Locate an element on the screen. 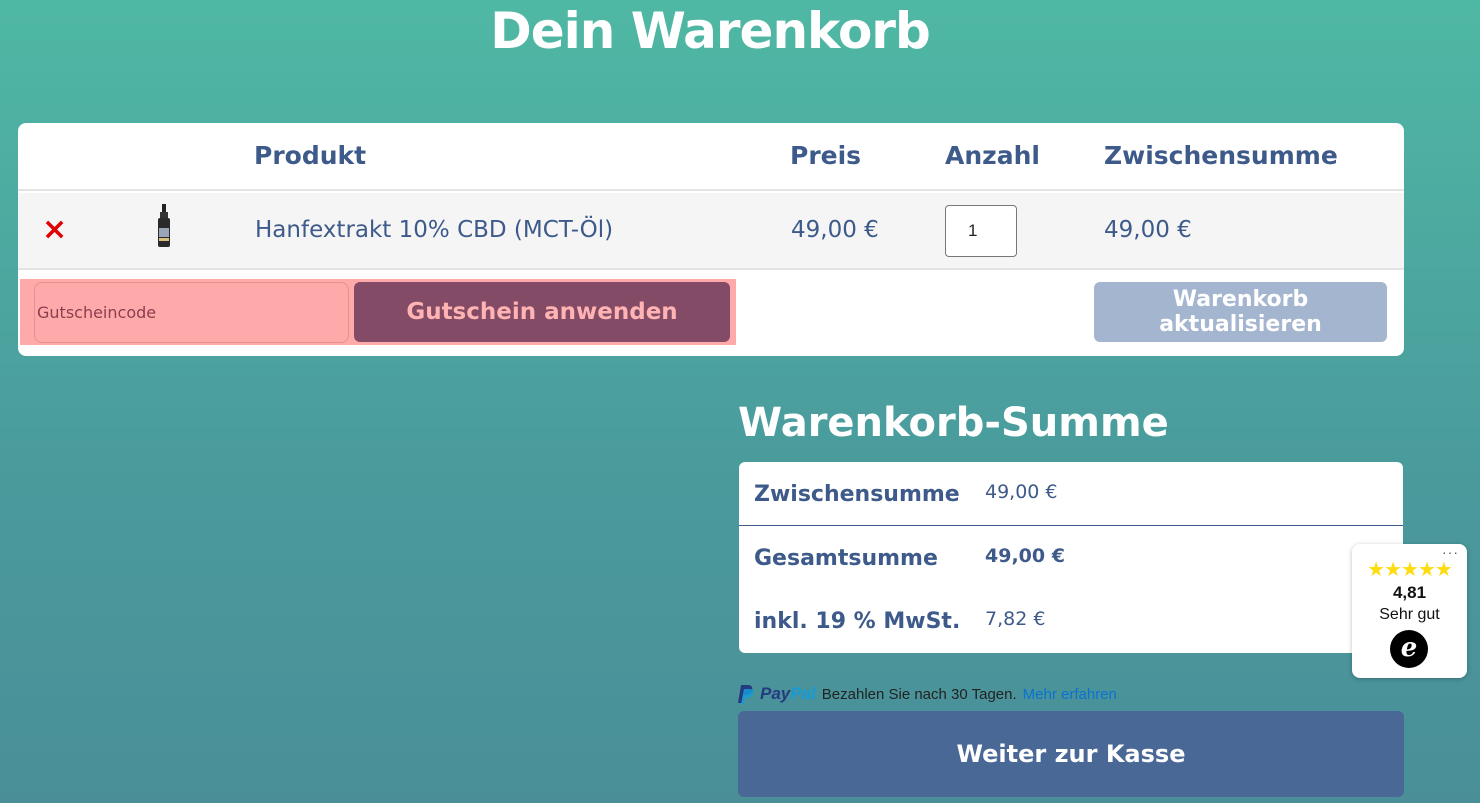 This screenshot has width=1480, height=803. totals-divider is located at coordinates (1071, 525).